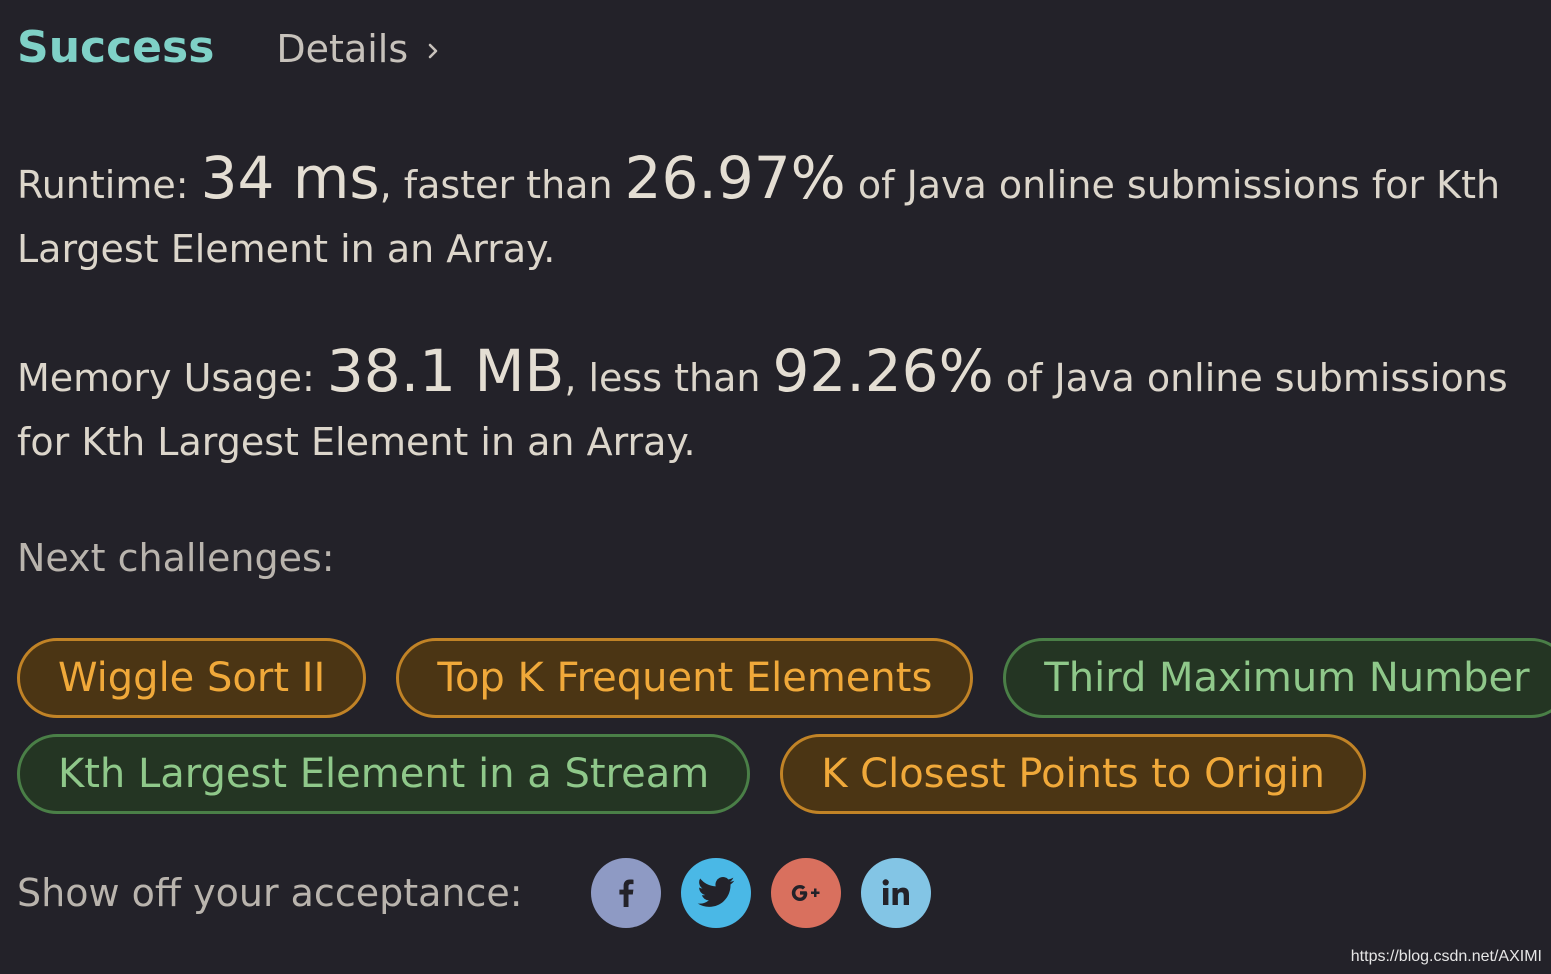  What do you see at coordinates (270, 893) in the screenshot?
I see `share-label: Show off your acceptance:` at bounding box center [270, 893].